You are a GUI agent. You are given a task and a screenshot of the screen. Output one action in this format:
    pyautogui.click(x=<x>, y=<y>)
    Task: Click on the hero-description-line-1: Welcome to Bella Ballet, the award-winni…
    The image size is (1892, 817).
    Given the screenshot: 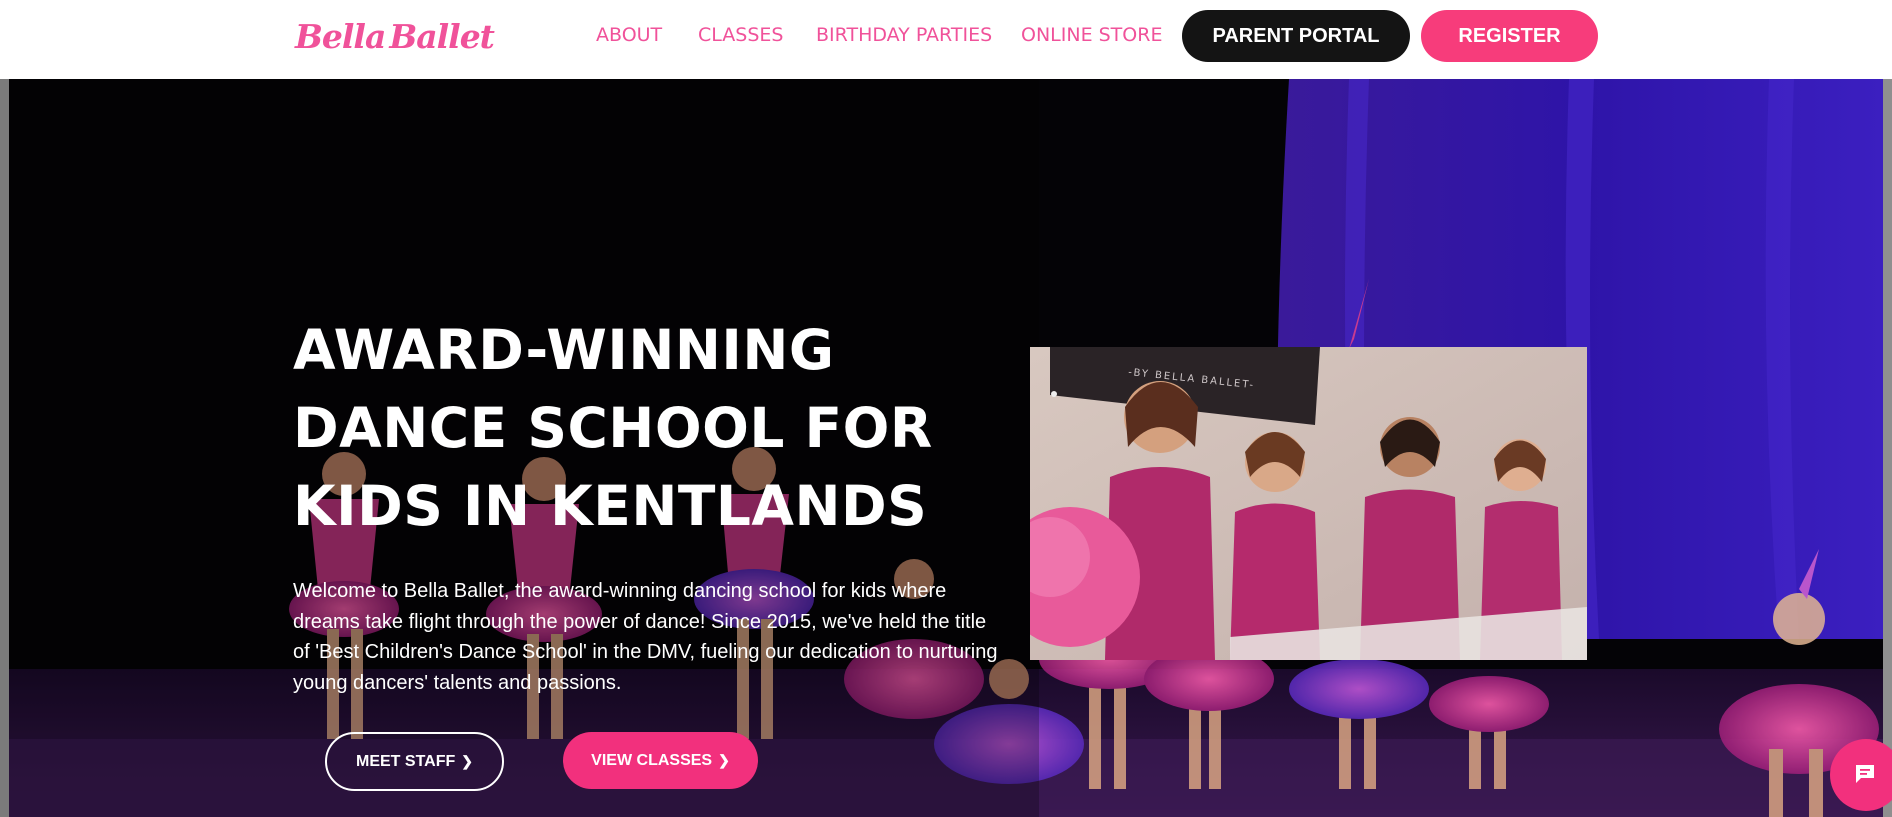 What is the action you would take?
    pyautogui.click(x=620, y=591)
    